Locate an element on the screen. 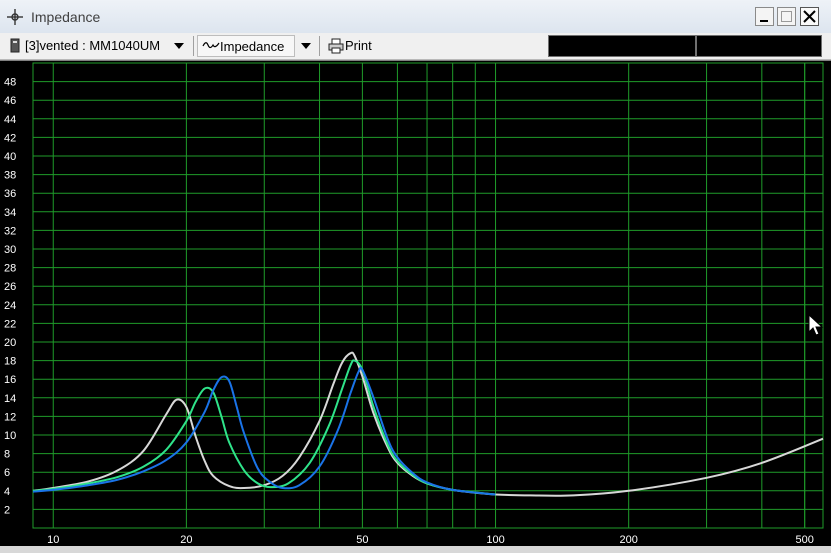 This screenshot has height=553, width=831. x-tick-label: 50 is located at coordinates (362, 540).